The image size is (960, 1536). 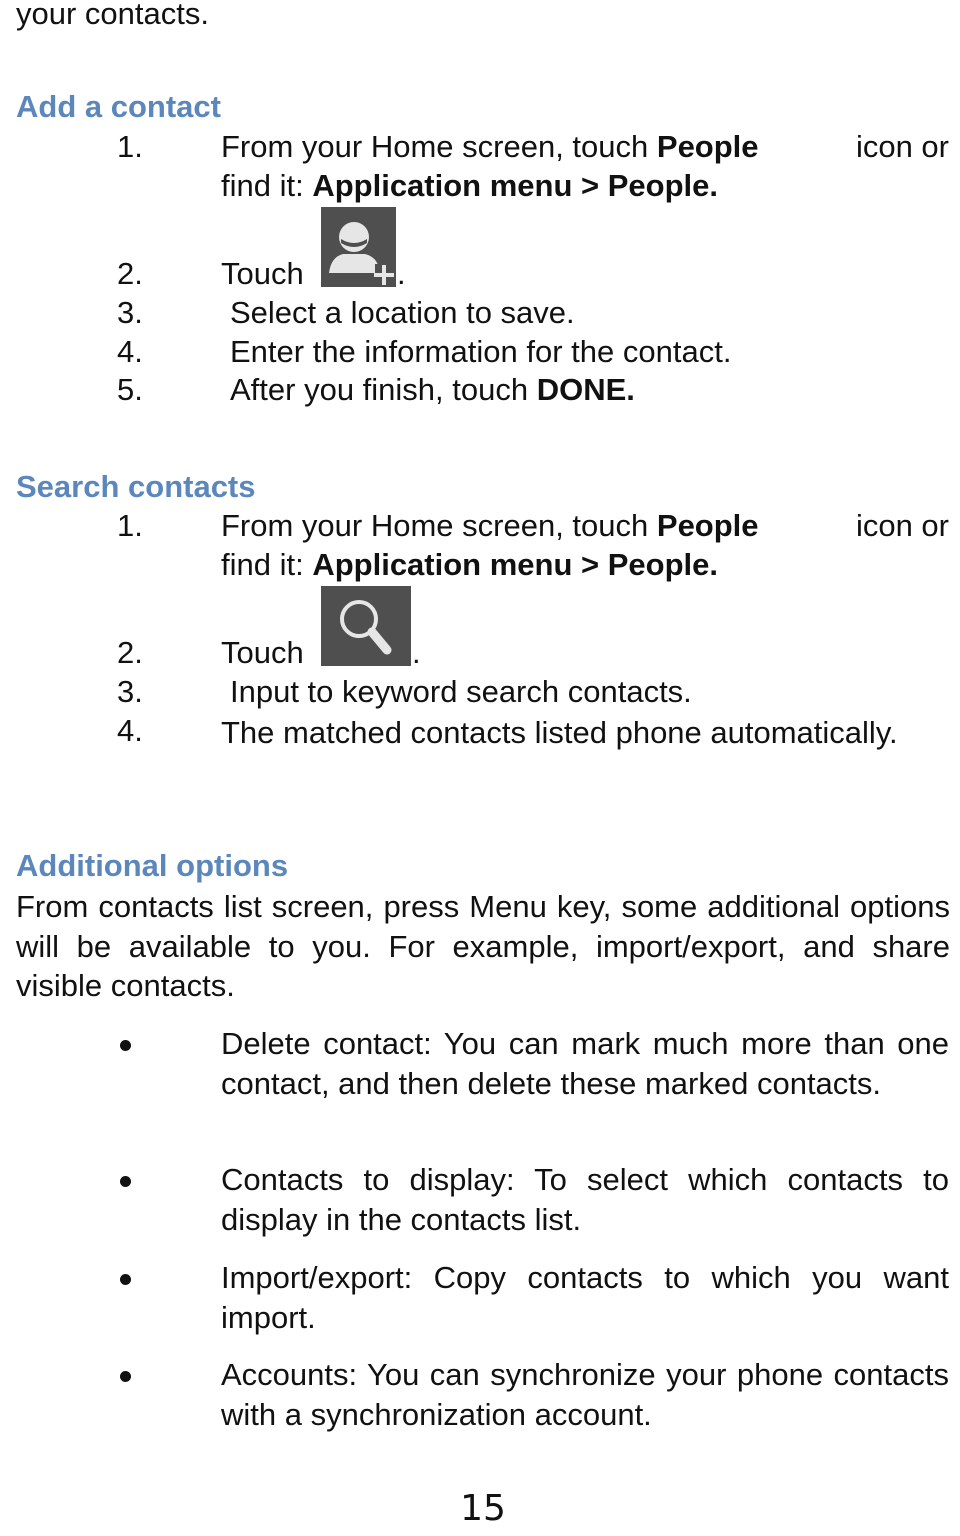 I want to click on search-icon, so click(x=366, y=626).